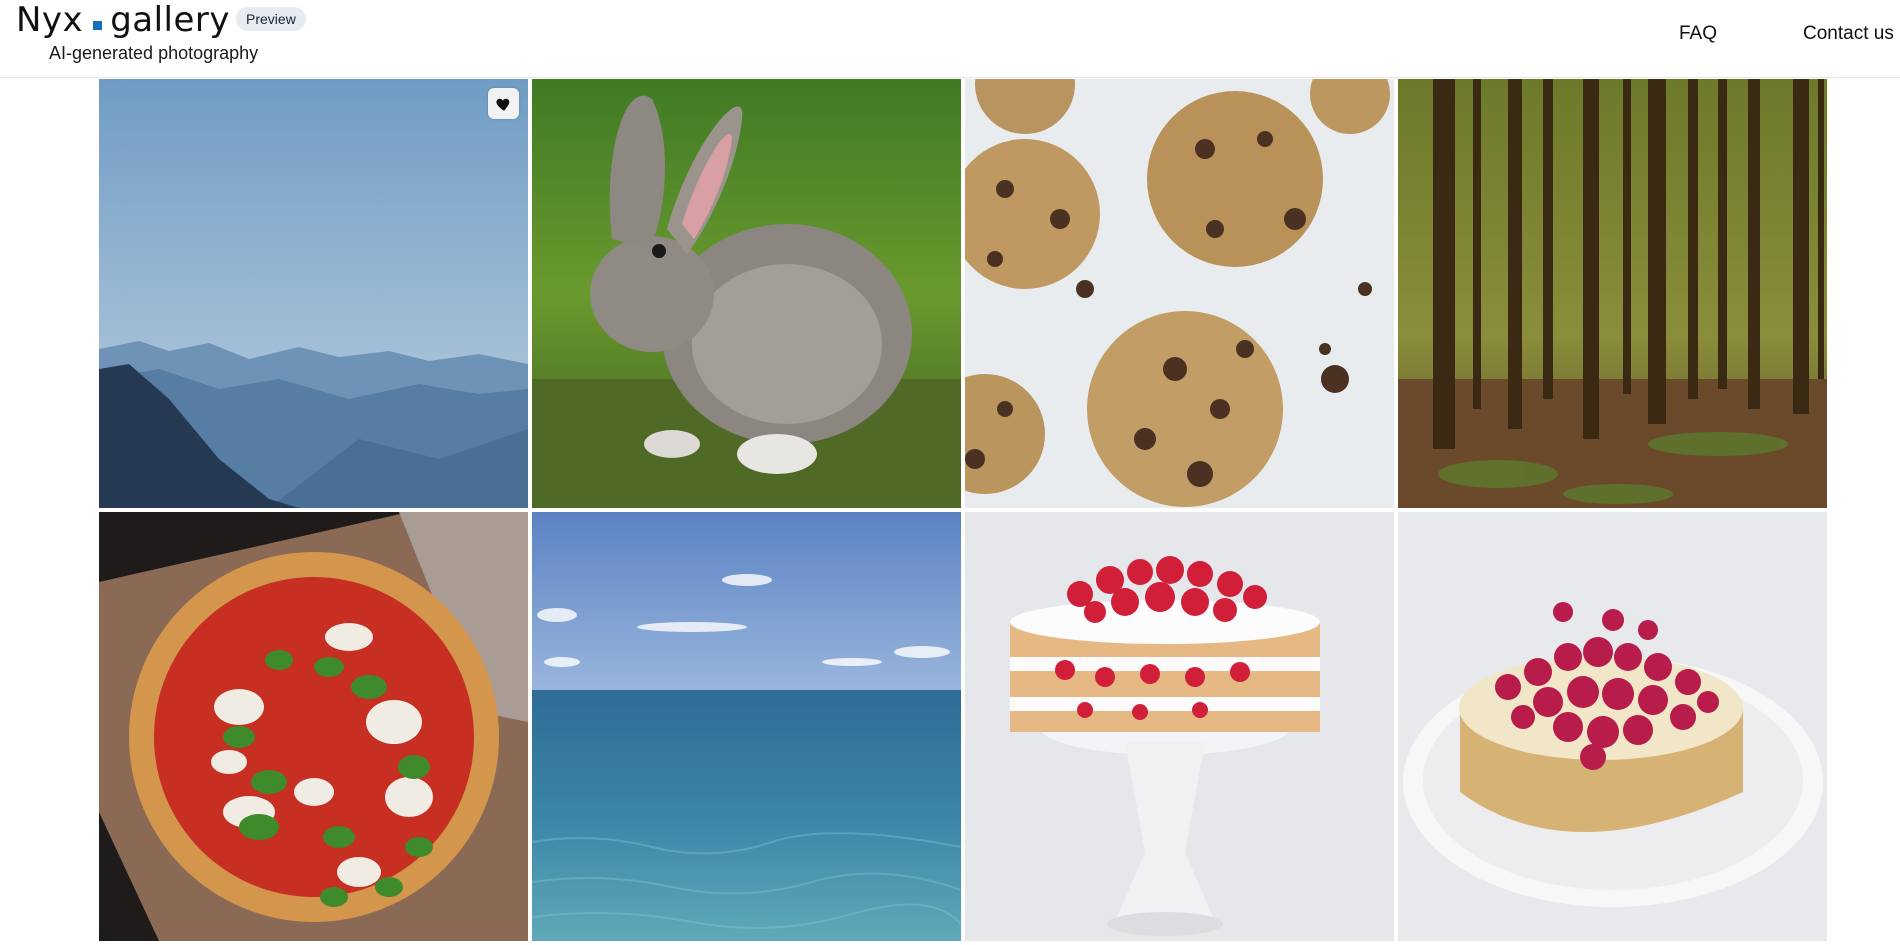 This screenshot has width=1900, height=945. What do you see at coordinates (1848, 34) in the screenshot?
I see `nav-contact-link: Contact us` at bounding box center [1848, 34].